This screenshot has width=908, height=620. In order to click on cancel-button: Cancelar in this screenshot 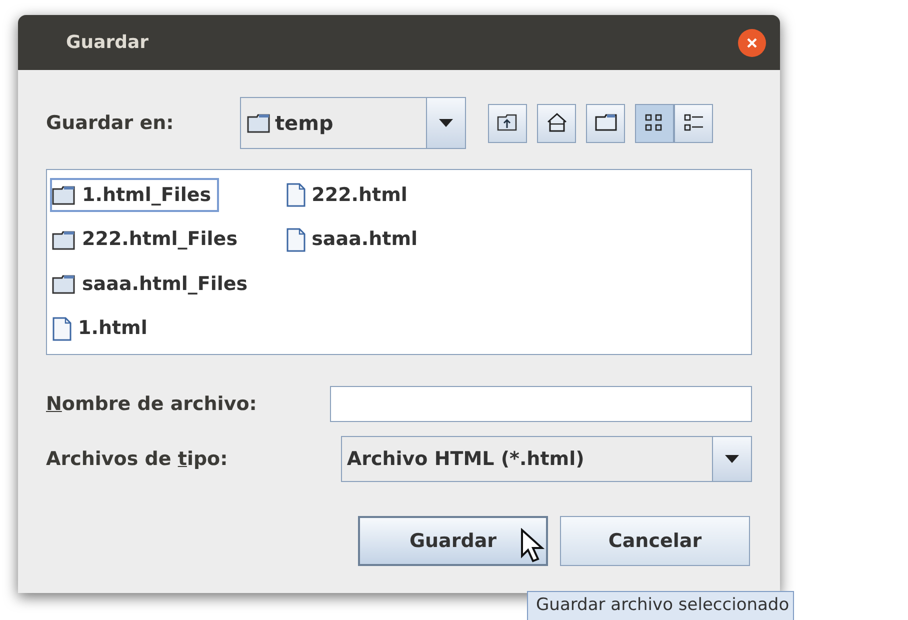, I will do `click(655, 541)`.